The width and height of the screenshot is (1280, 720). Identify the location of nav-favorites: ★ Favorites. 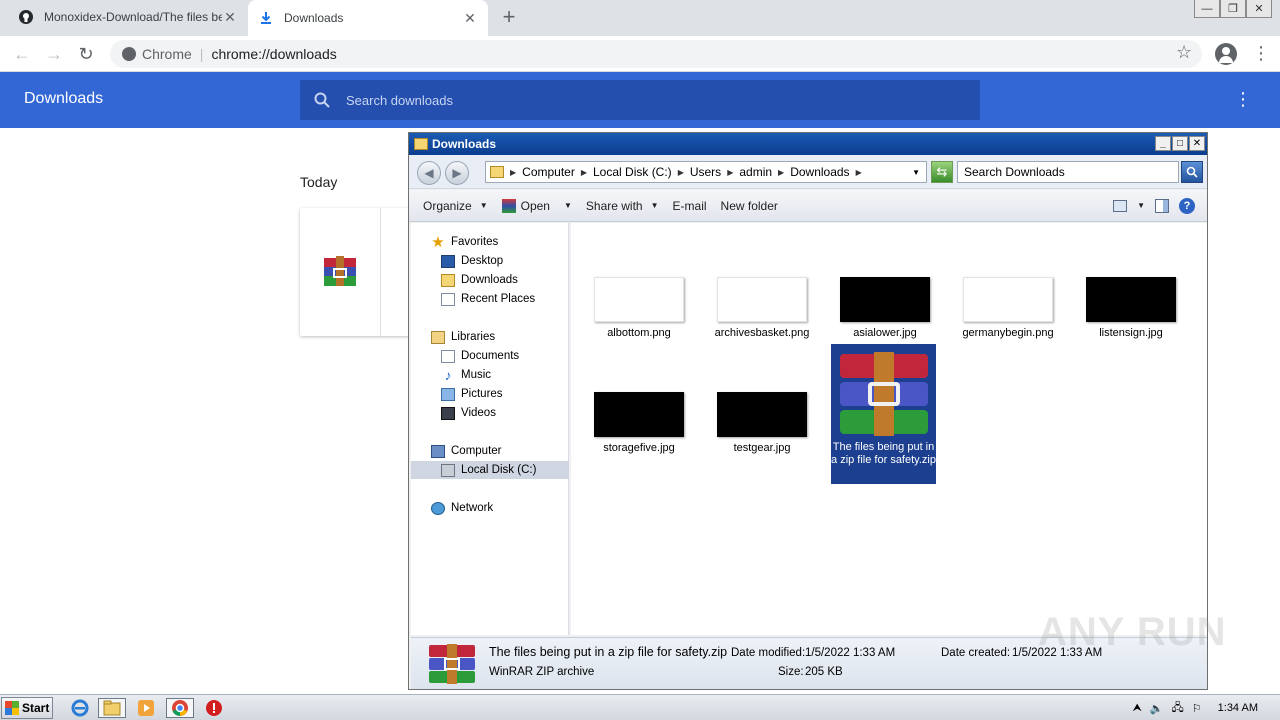
(490, 242).